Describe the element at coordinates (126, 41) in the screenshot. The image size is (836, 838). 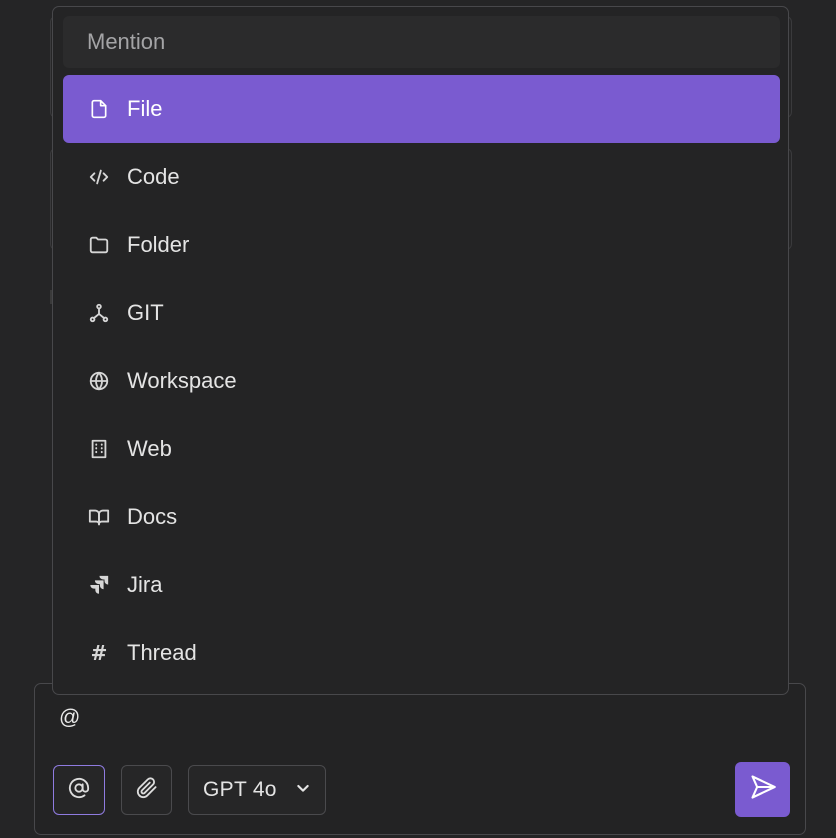
I see `mention-header-label: Mention` at that location.